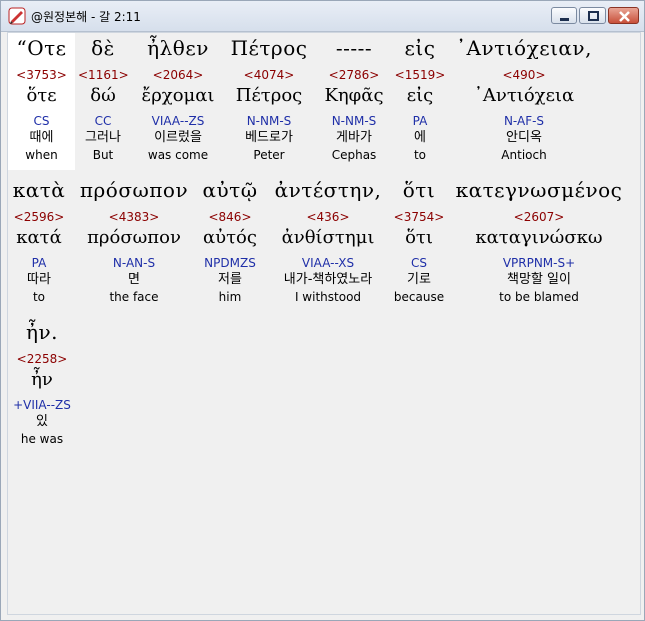 This screenshot has width=645, height=621. What do you see at coordinates (354, 137) in the screenshot?
I see `korean-gloss: 게바가` at bounding box center [354, 137].